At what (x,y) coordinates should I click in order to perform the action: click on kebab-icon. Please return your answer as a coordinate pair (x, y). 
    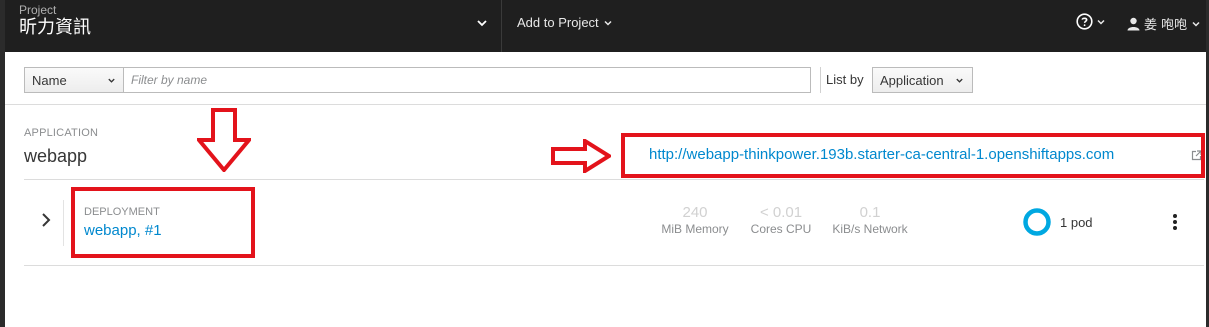
    Looking at the image, I should click on (1175, 222).